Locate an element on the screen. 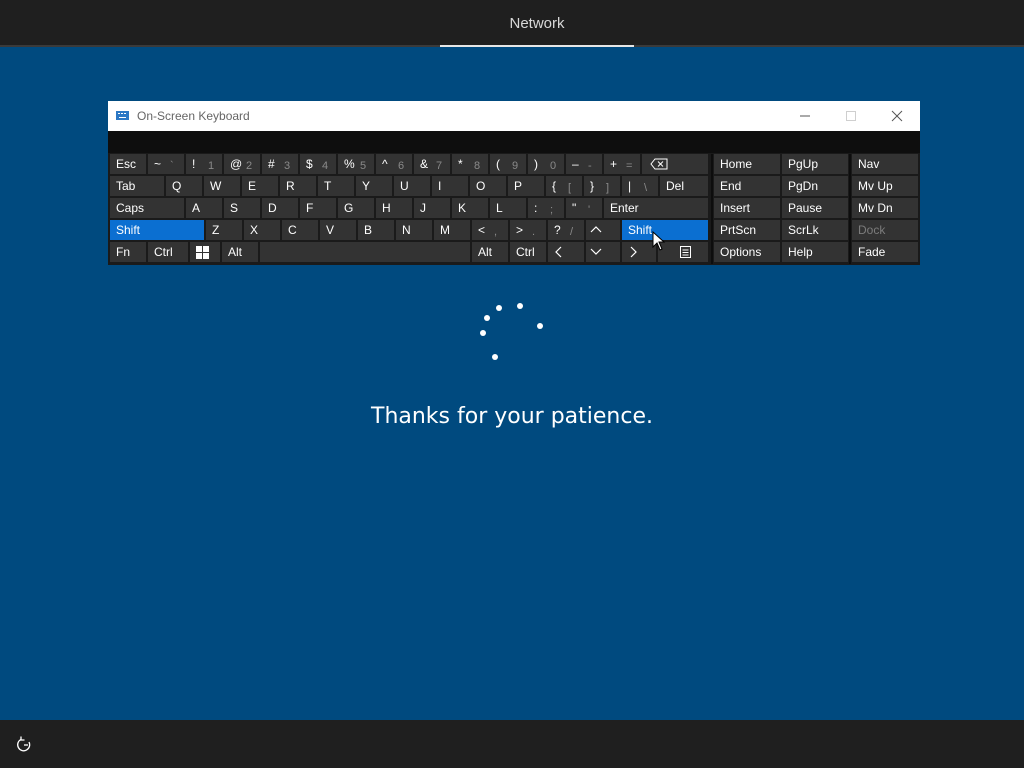 The image size is (1024, 768). key-e: E is located at coordinates (260, 186).